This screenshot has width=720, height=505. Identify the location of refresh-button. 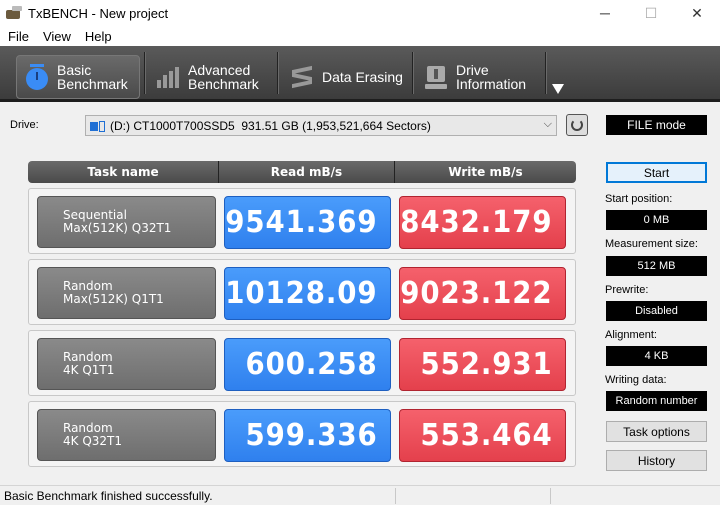
(577, 125).